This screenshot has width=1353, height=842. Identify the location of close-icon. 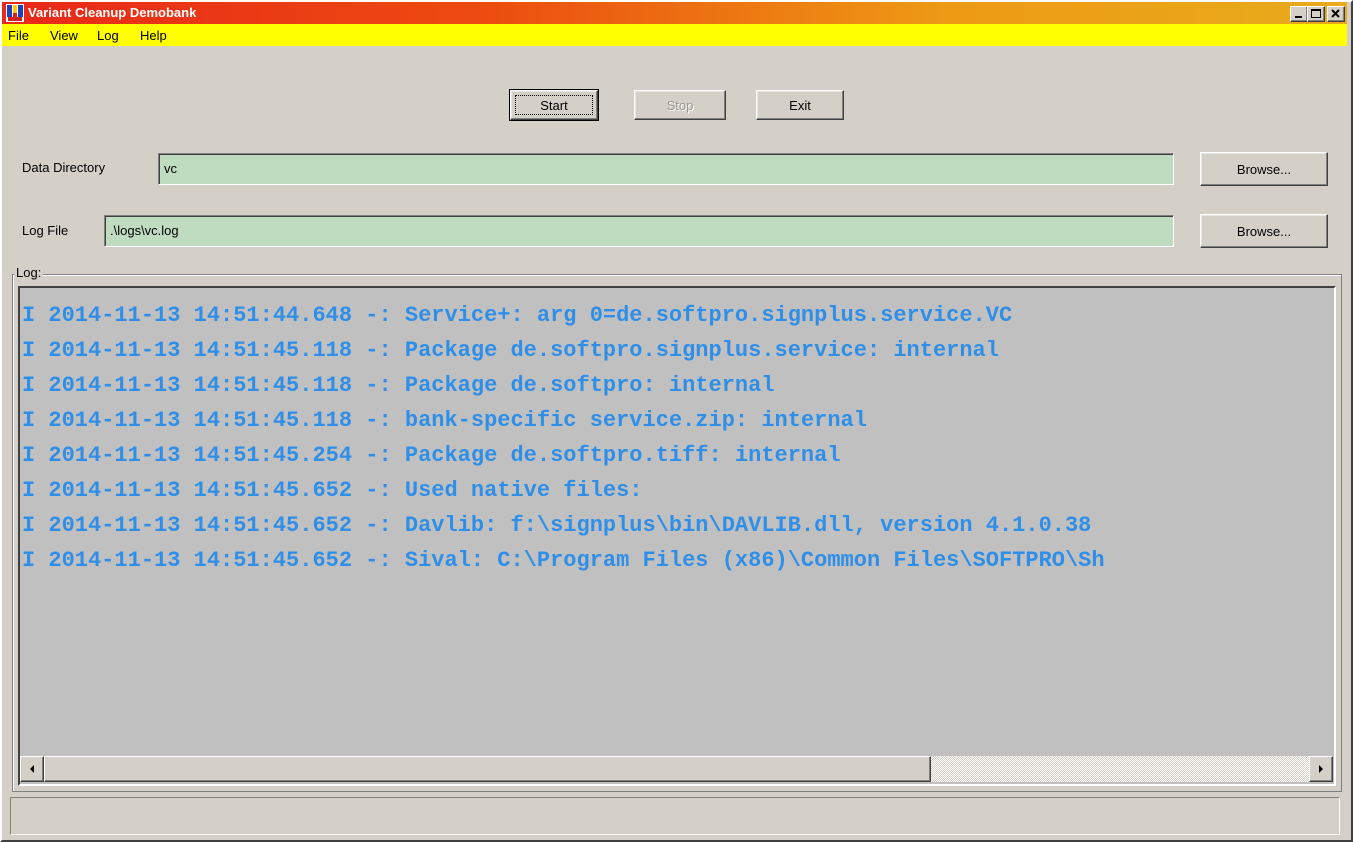
(1335, 13).